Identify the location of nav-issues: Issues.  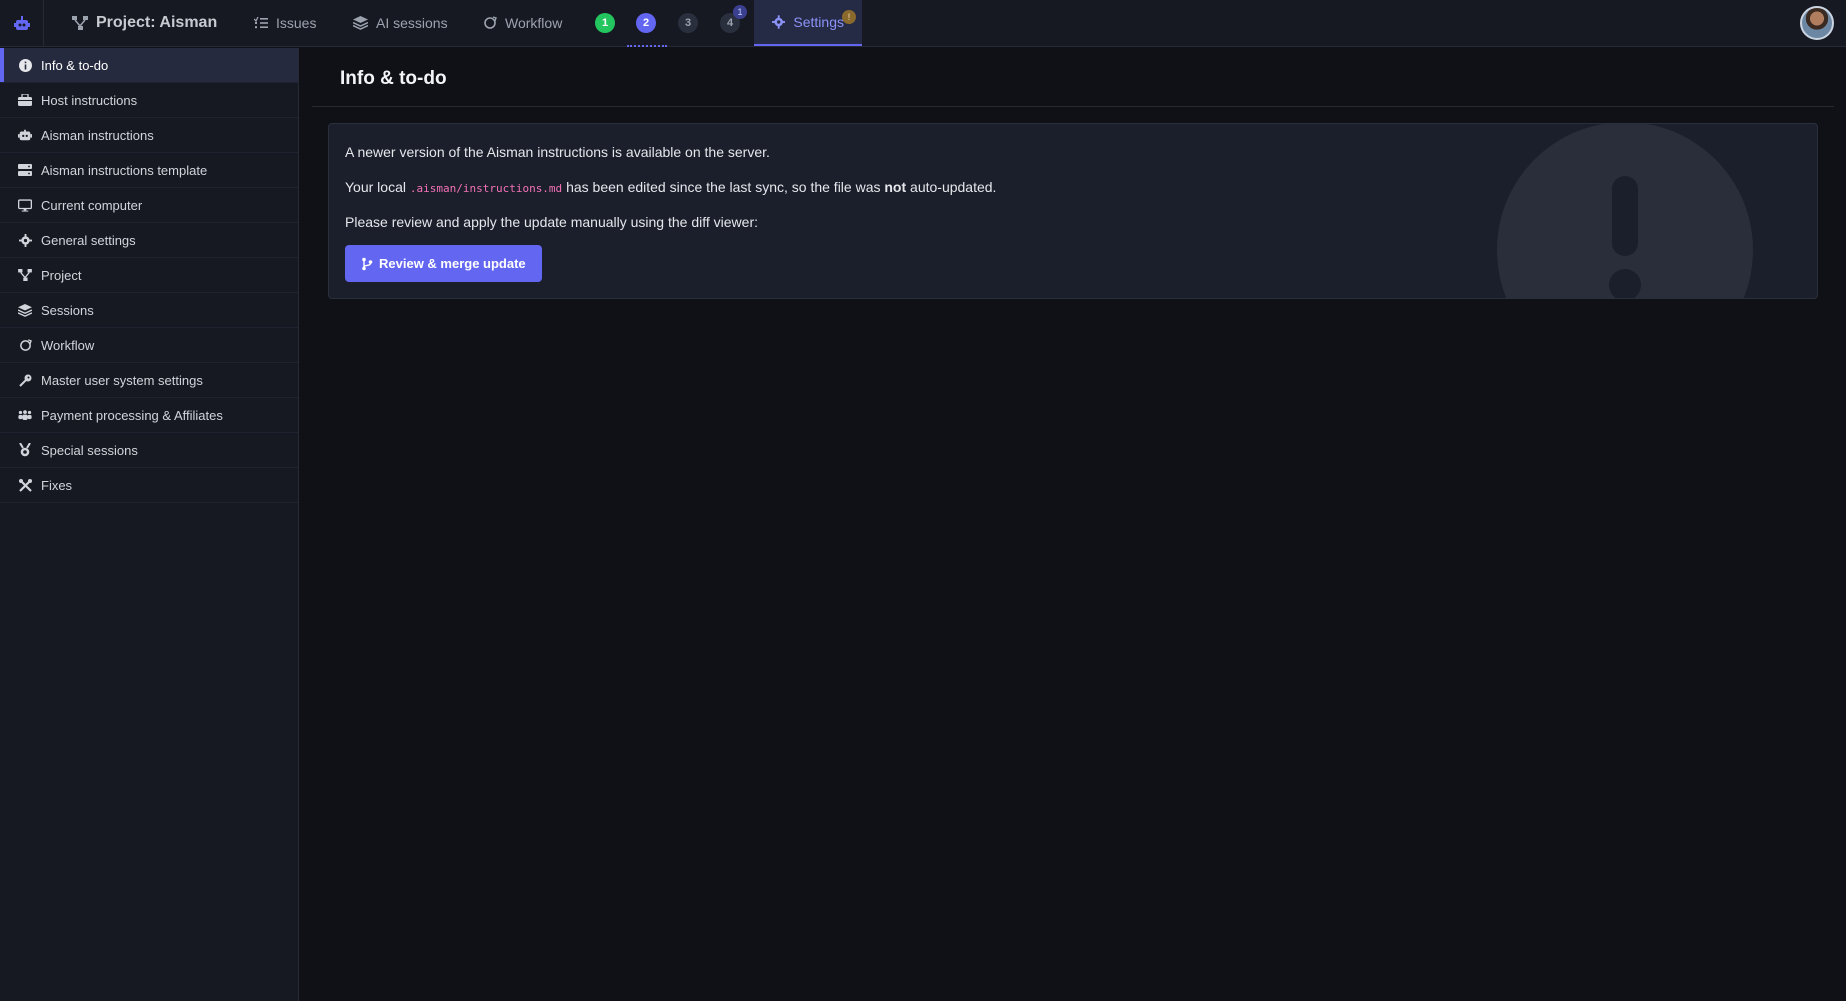
(285, 23).